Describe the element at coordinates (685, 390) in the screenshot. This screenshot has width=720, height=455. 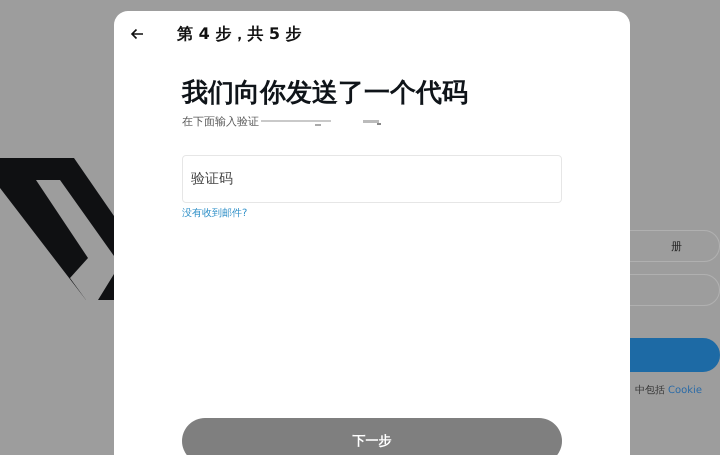
I see `cookie-link: Cookie` at that location.